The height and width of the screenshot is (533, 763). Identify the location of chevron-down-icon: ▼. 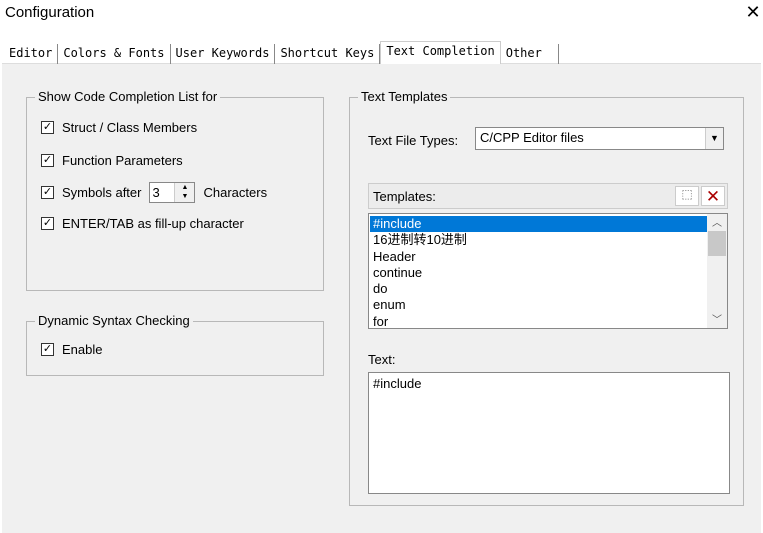
(714, 138).